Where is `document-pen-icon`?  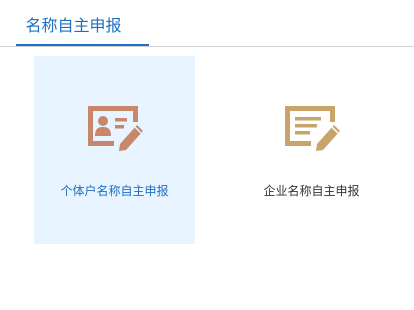 document-pen-icon is located at coordinates (312, 128).